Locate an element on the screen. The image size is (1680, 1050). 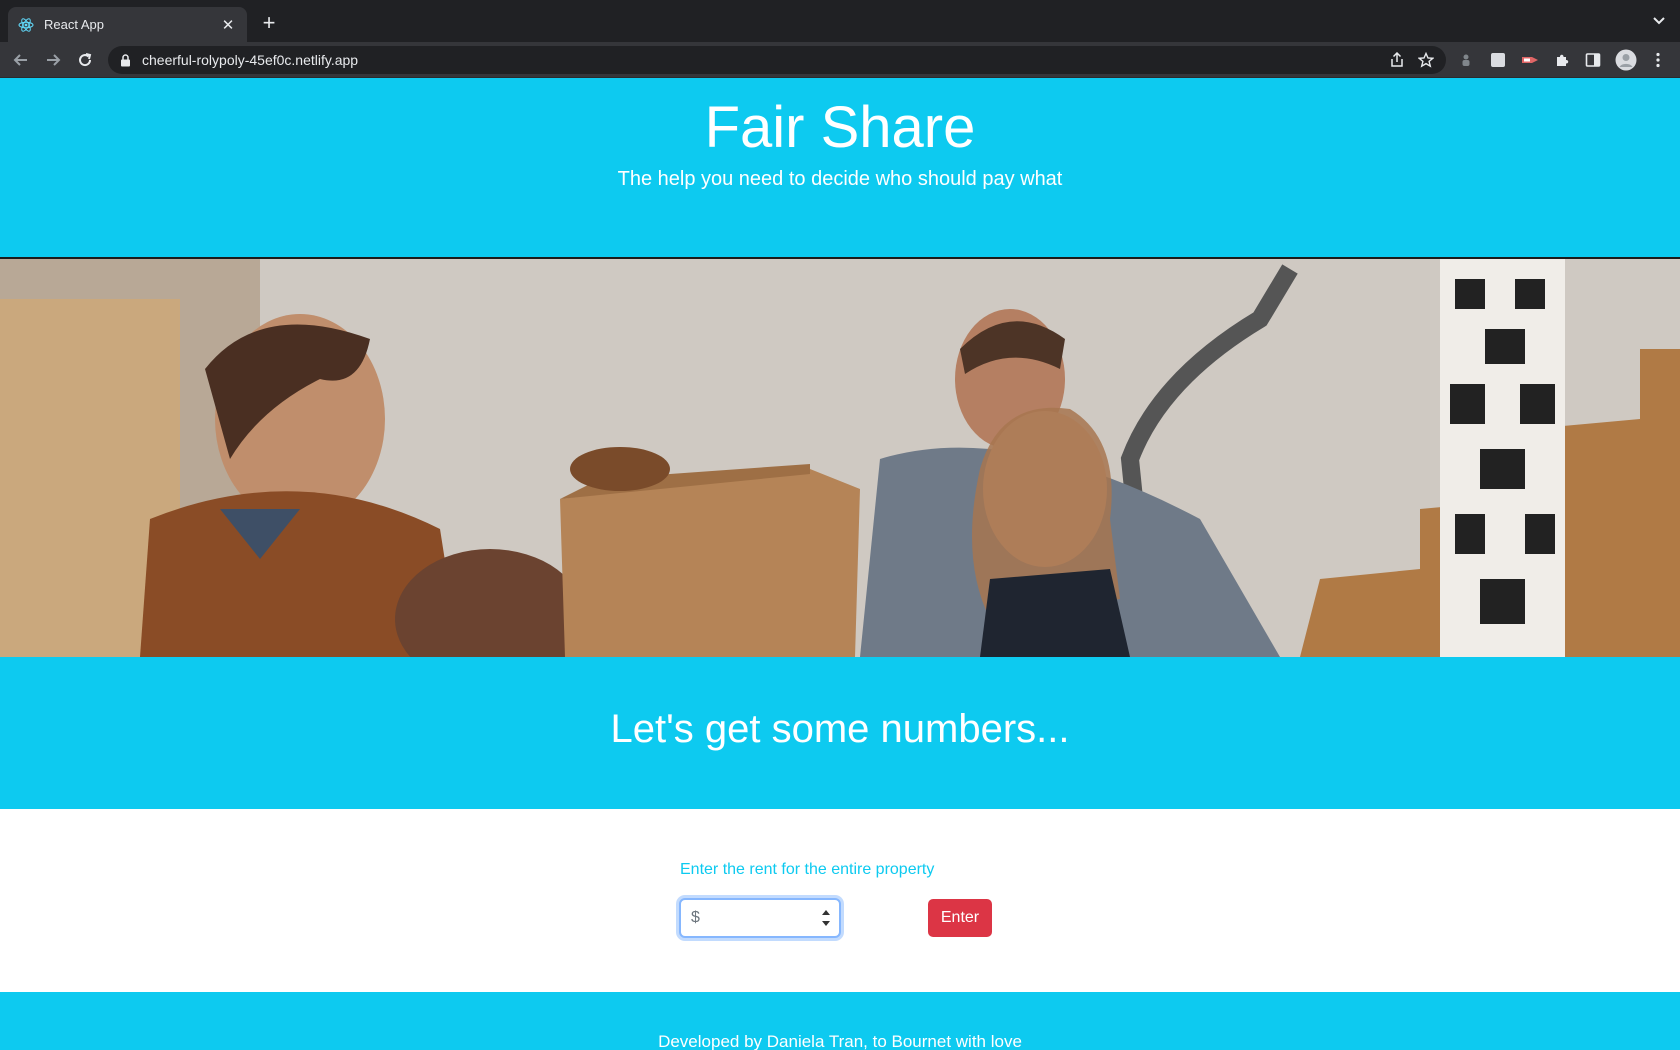
number-spinner is located at coordinates (826, 918).